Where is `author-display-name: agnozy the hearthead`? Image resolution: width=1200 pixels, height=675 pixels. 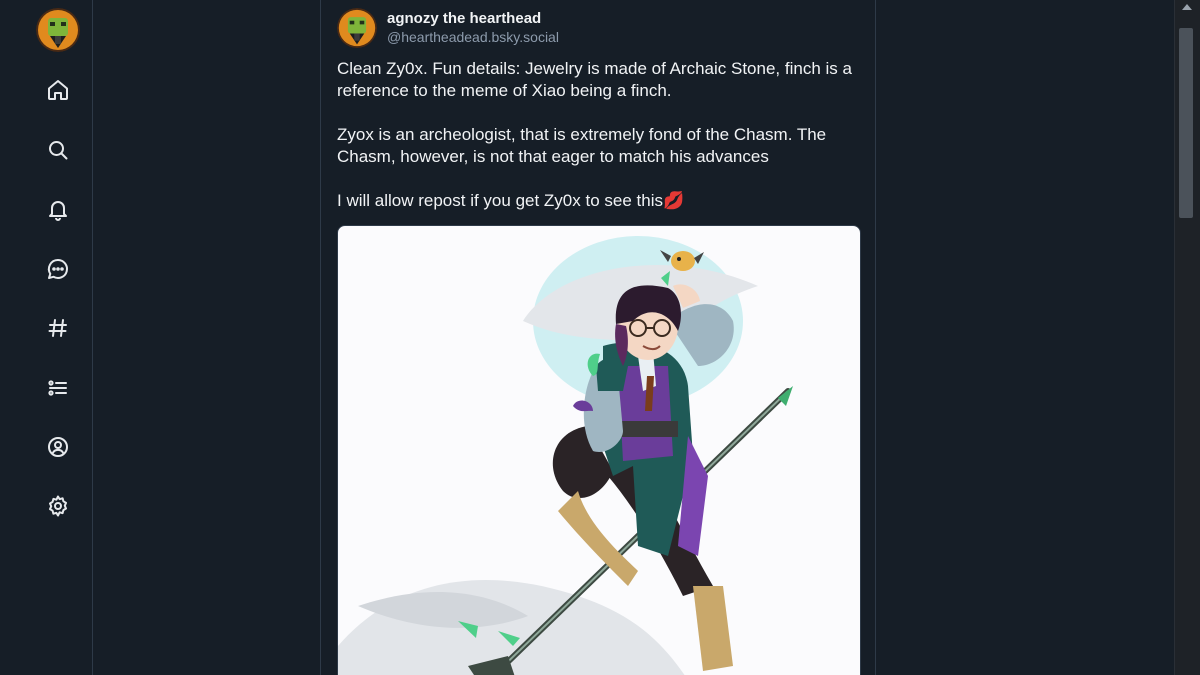 author-display-name: agnozy the hearthead is located at coordinates (464, 18).